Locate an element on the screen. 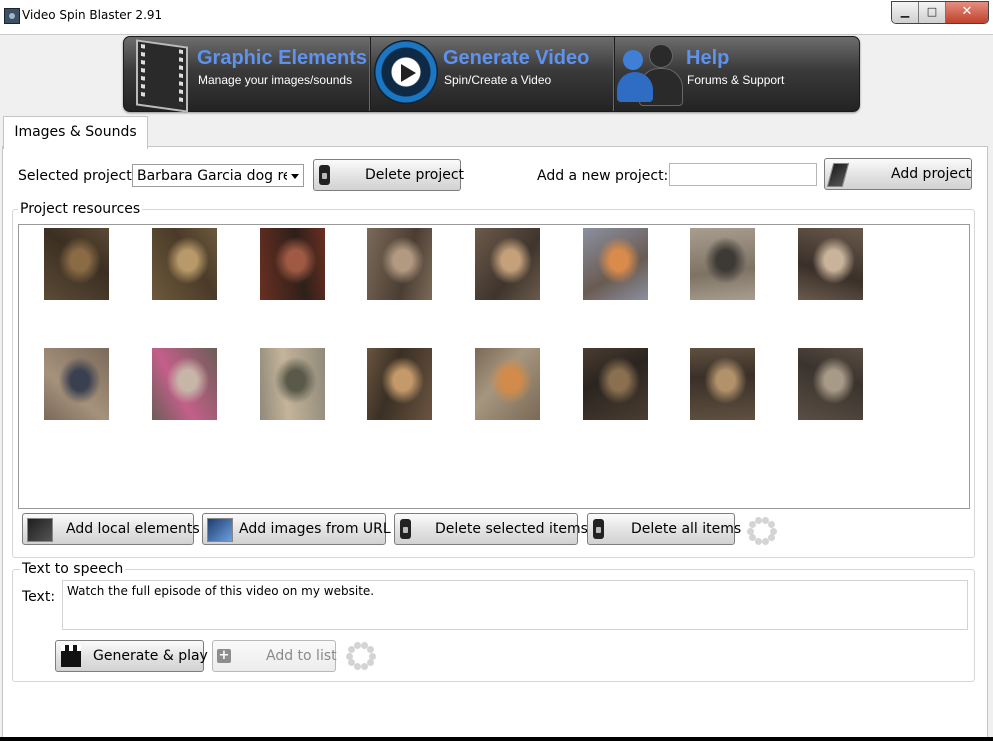 This screenshot has width=993, height=741. new-project-label: Add a new project: is located at coordinates (603, 176).